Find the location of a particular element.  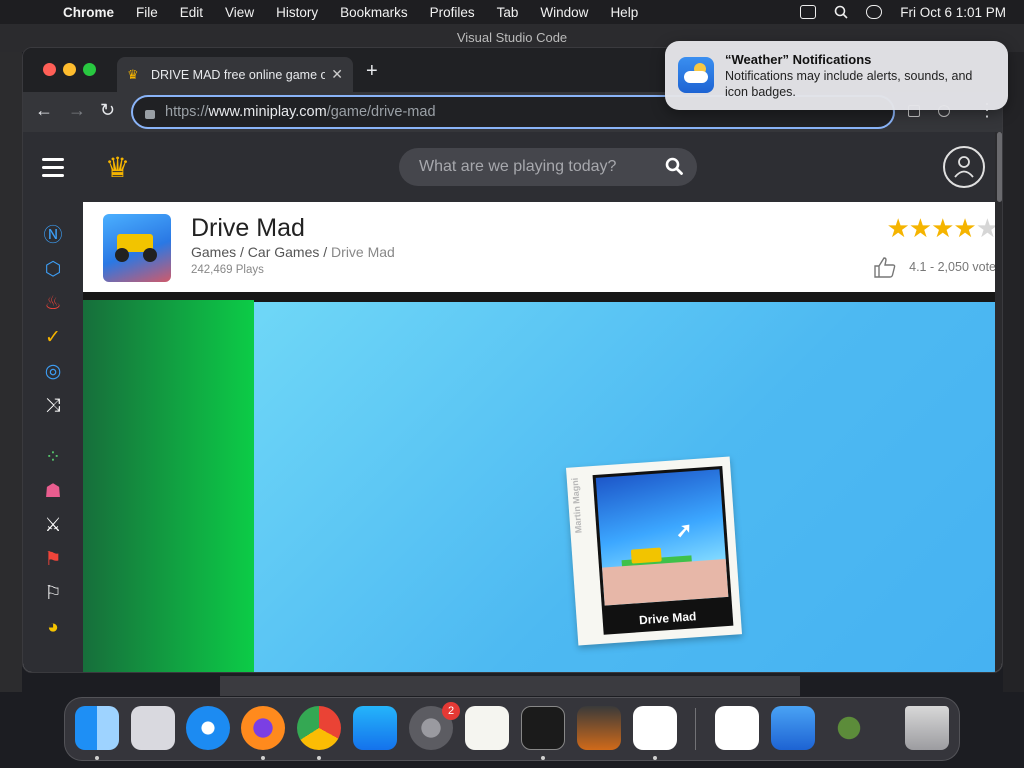

firefox-icon is located at coordinates (263, 728).